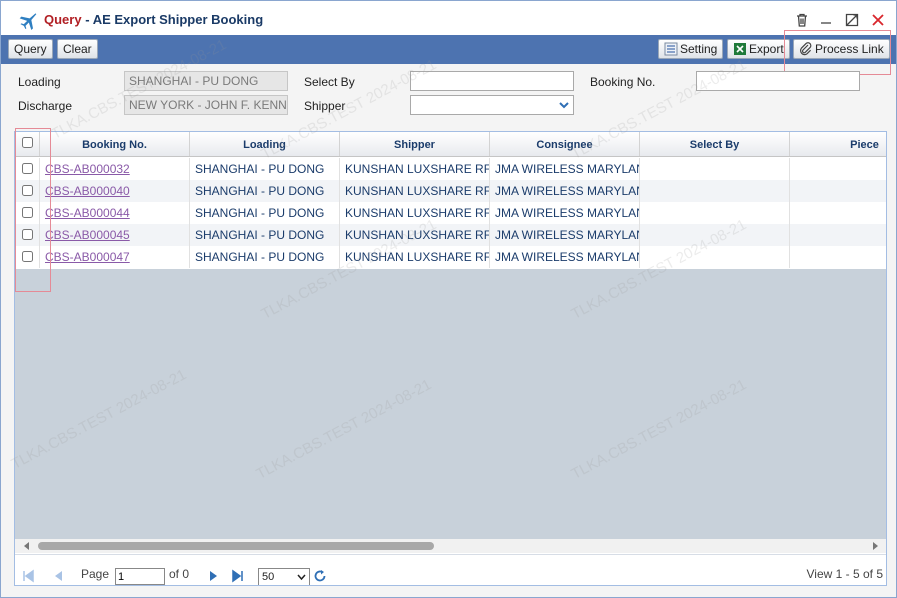 This screenshot has width=897, height=598. I want to click on header-loading: Loading, so click(265, 144).